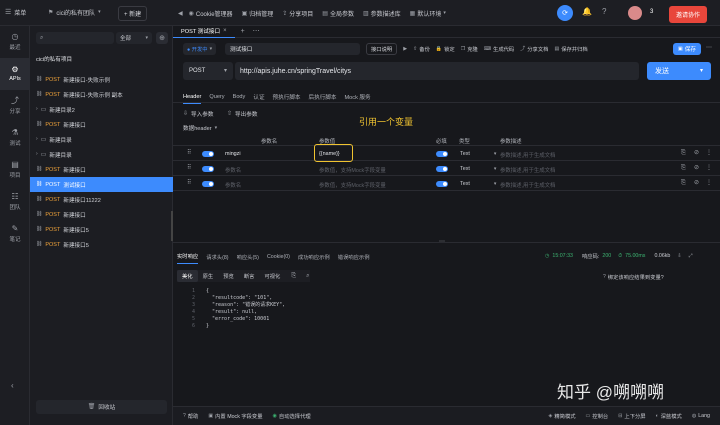 The image size is (720, 425). What do you see at coordinates (633, 277) in the screenshot?
I see `bind-variable-link: ? 绑定该响应结果到变量?` at bounding box center [633, 277].